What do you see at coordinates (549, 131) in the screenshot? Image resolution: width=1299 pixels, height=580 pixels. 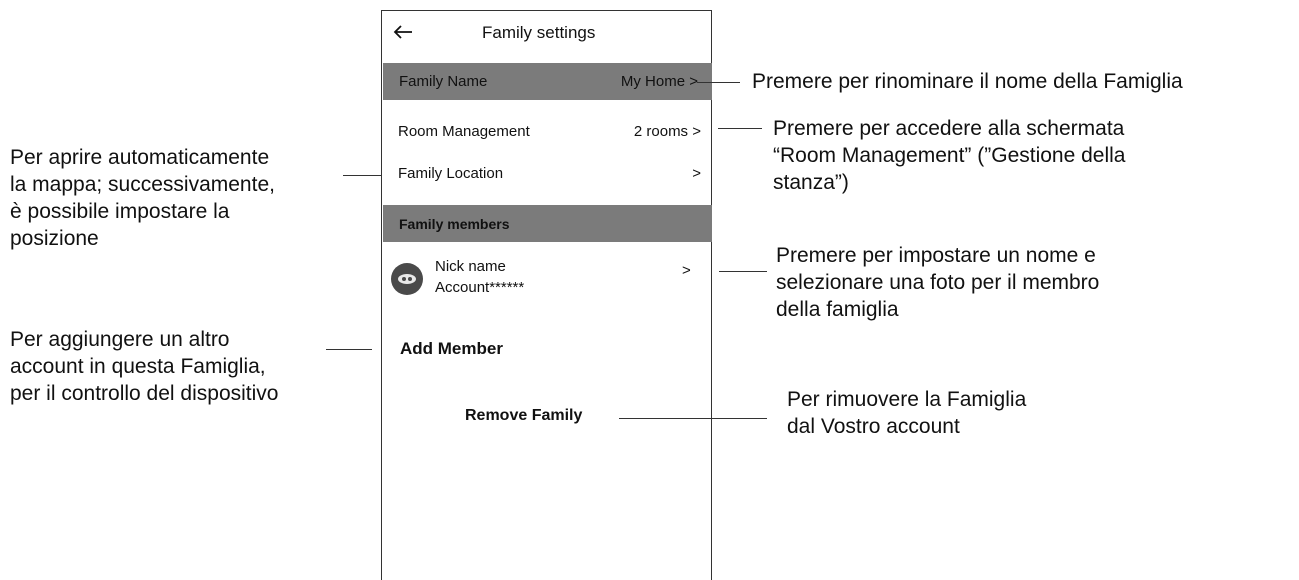 I see `room-management-row: Room Management 2 rooms >` at bounding box center [549, 131].